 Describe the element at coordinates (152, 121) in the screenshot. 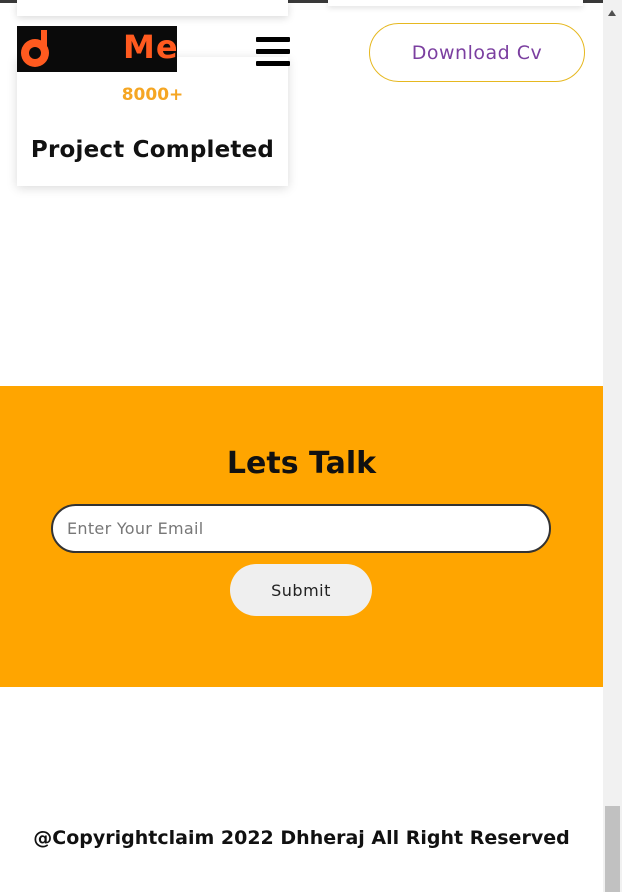

I see `stat-card: 8000+ Project Completed` at that location.